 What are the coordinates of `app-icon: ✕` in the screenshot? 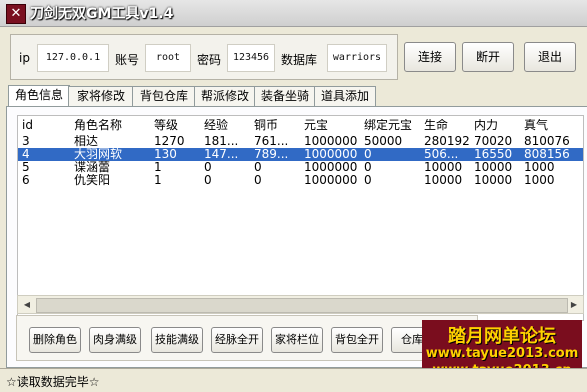 It's located at (16, 14).